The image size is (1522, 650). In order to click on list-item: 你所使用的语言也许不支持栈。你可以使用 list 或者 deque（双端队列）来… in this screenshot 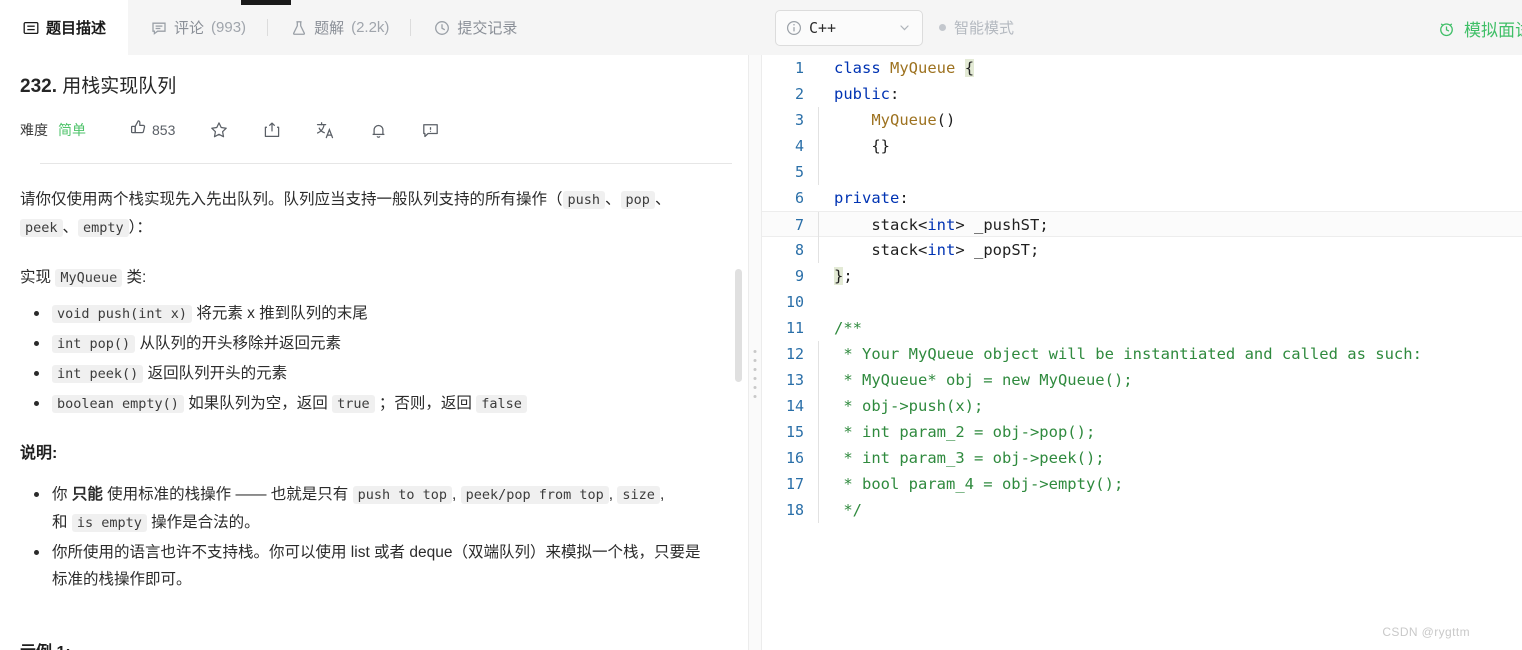, I will do `click(369, 566)`.